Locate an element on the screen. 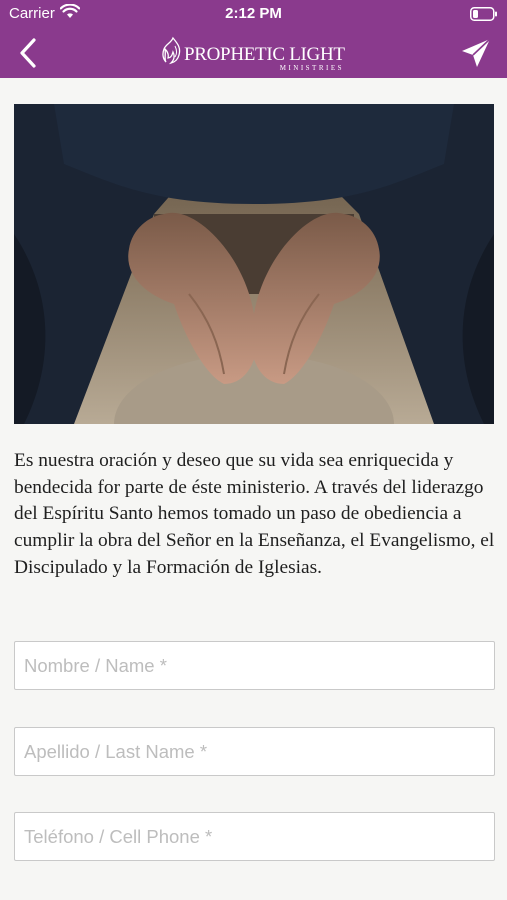 Image resolution: width=507 pixels, height=900 pixels. nav-bar: PROPHETIC LIGHT MINISTRIES is located at coordinates (253, 53).